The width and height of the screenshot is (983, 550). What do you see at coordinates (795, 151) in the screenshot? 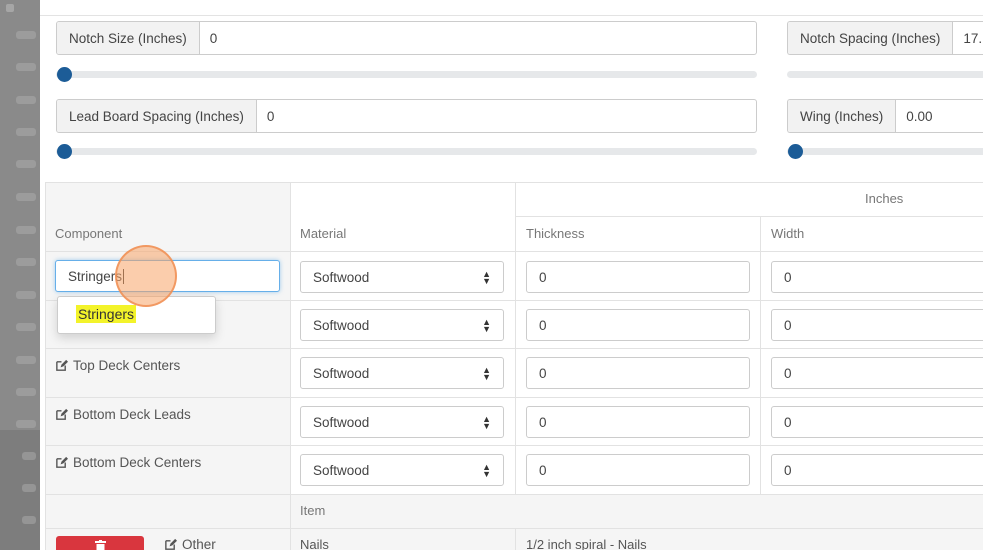
I see `wing-slider-handle` at bounding box center [795, 151].